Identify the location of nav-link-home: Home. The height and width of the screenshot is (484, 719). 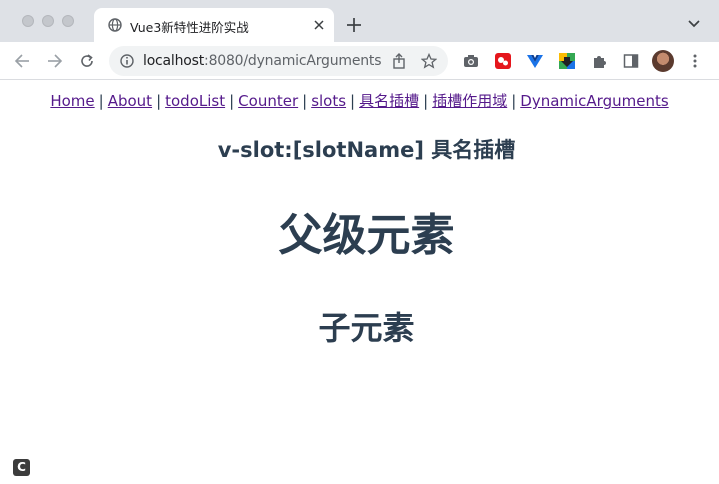
(72, 101).